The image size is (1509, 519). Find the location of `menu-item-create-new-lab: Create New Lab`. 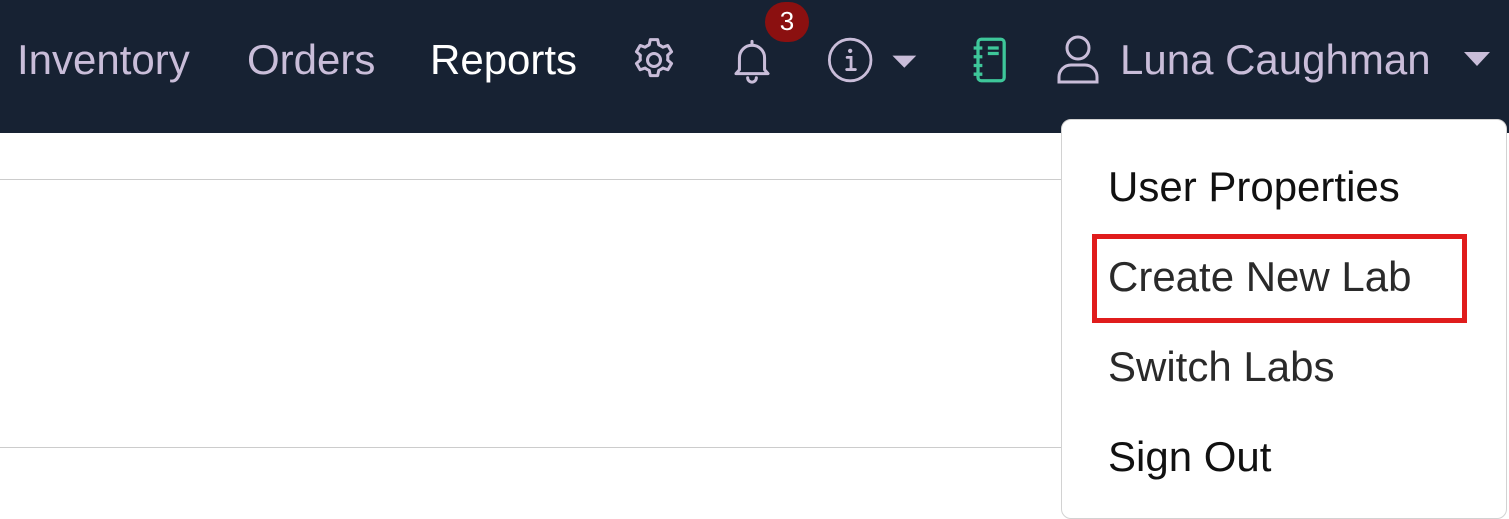

menu-item-create-new-lab: Create New Lab is located at coordinates (1260, 277).